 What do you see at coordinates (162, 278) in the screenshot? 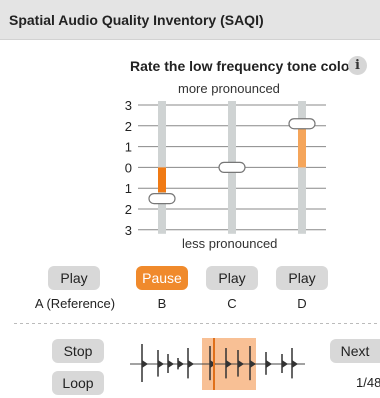
I see `pause-button-b: Pause` at bounding box center [162, 278].